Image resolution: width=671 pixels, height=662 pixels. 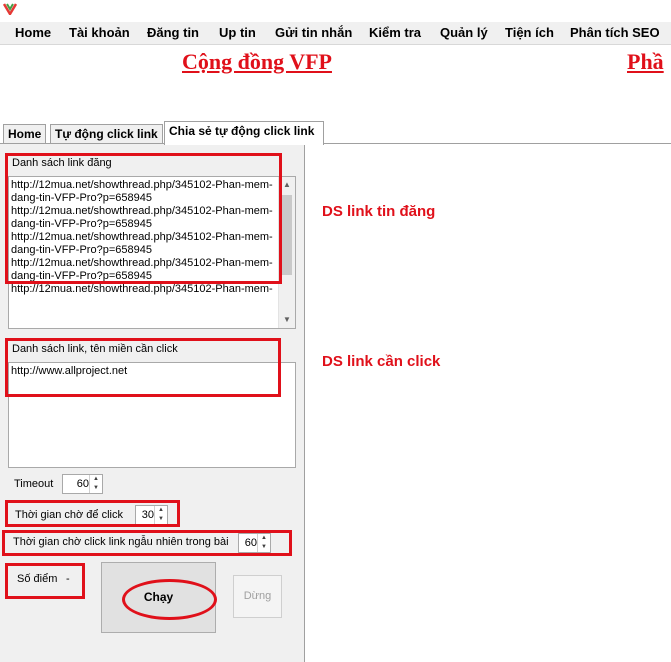 What do you see at coordinates (106, 133) in the screenshot?
I see `tab-auto-click-link: Tự động click link` at bounding box center [106, 133].